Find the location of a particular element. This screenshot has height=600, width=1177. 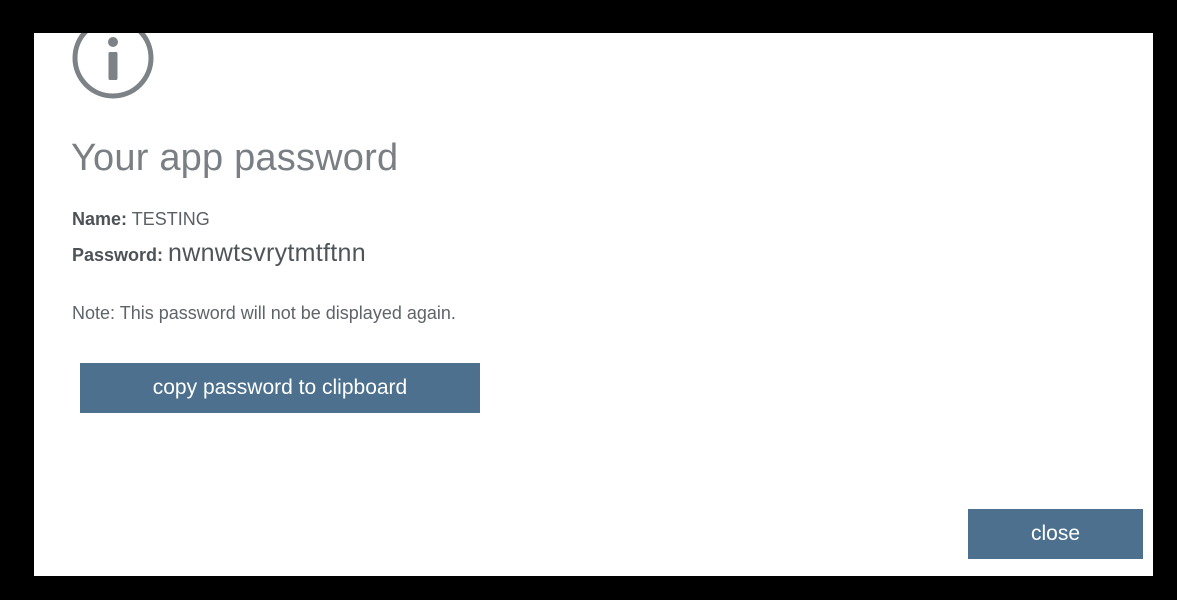

name-row: Name: TESTING is located at coordinates (141, 219).